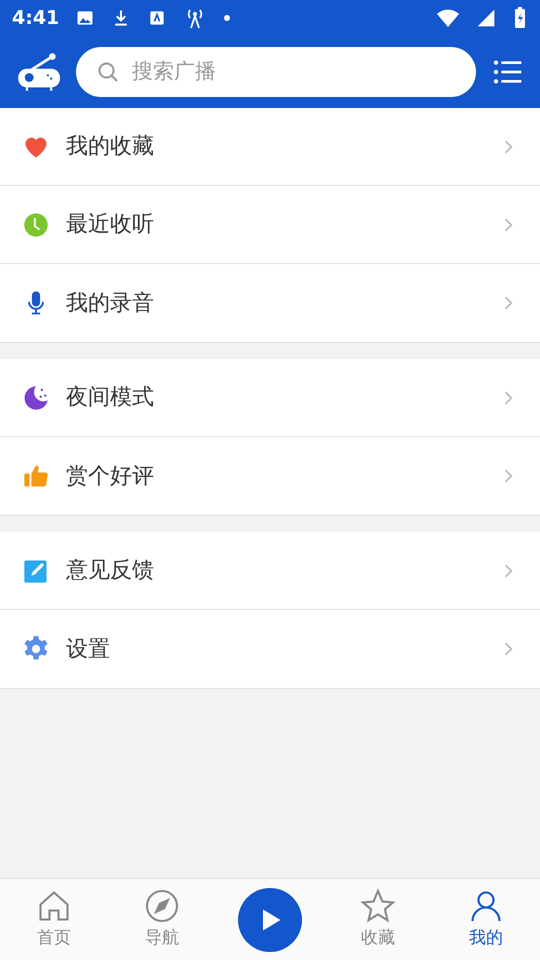  What do you see at coordinates (110, 304) in the screenshot?
I see `menu-item-label: 我的录音` at bounding box center [110, 304].